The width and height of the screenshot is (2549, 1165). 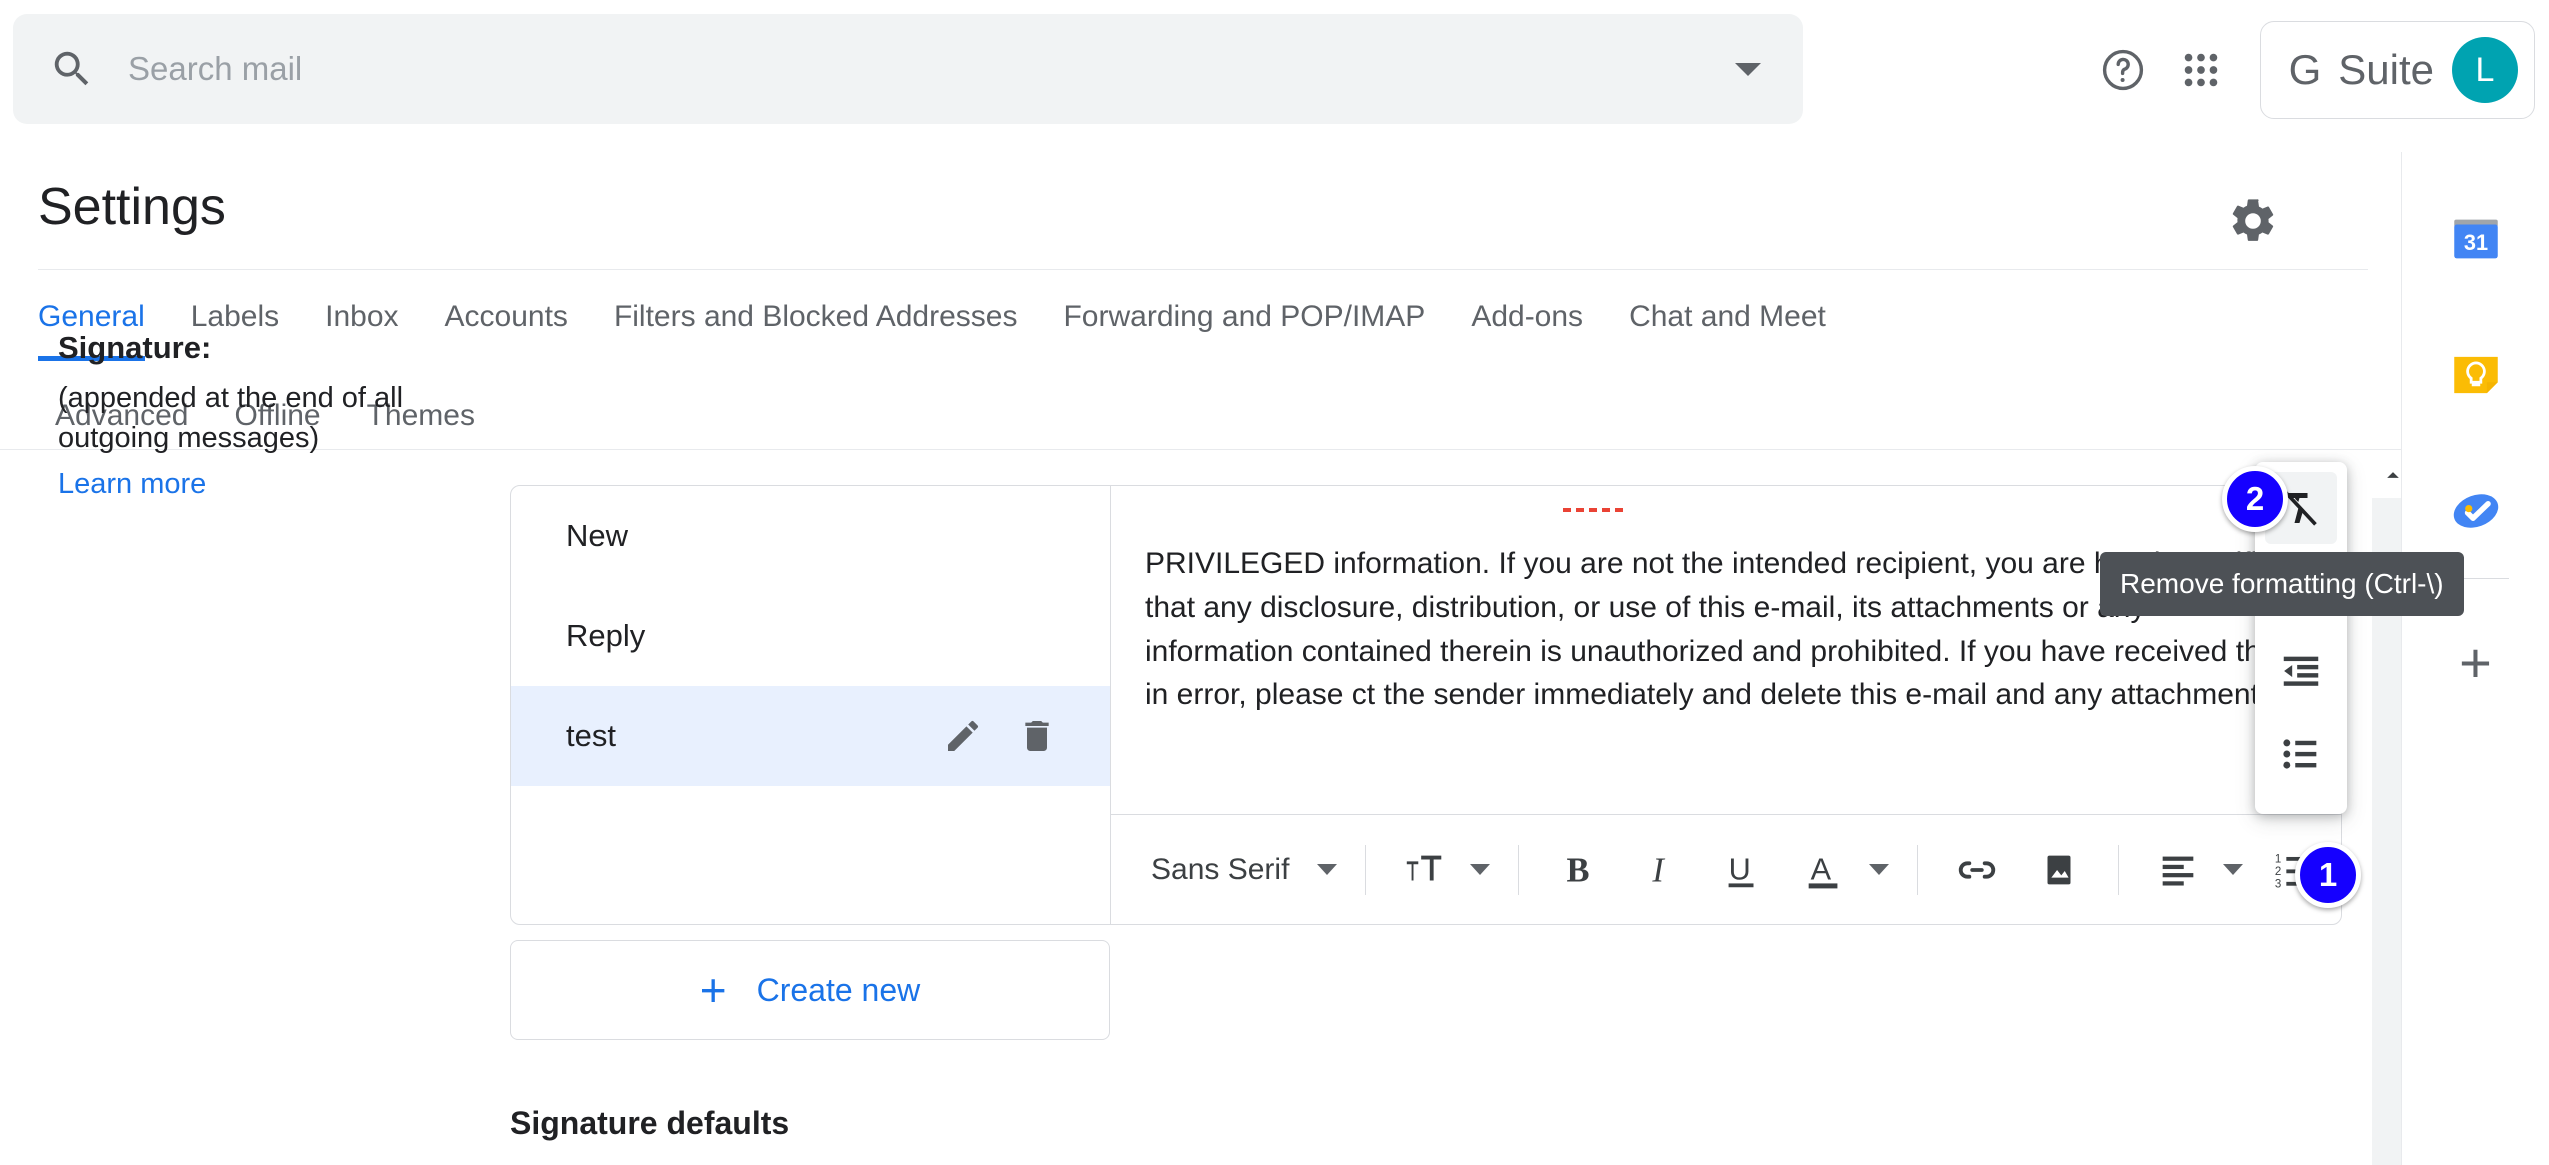 What do you see at coordinates (810, 636) in the screenshot?
I see `list-item: Reply` at bounding box center [810, 636].